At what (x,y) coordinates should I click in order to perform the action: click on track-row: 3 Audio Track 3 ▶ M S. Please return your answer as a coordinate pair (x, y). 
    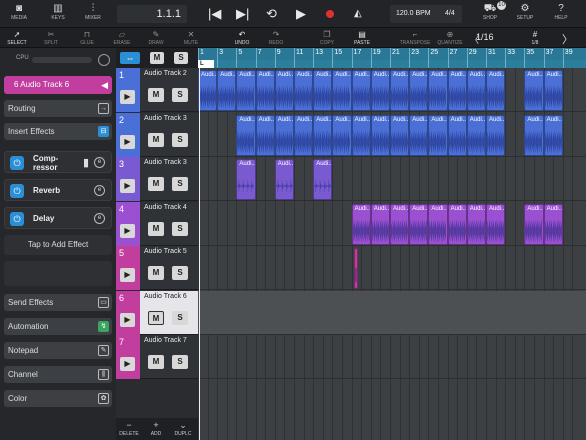
    Looking at the image, I should click on (157, 179).